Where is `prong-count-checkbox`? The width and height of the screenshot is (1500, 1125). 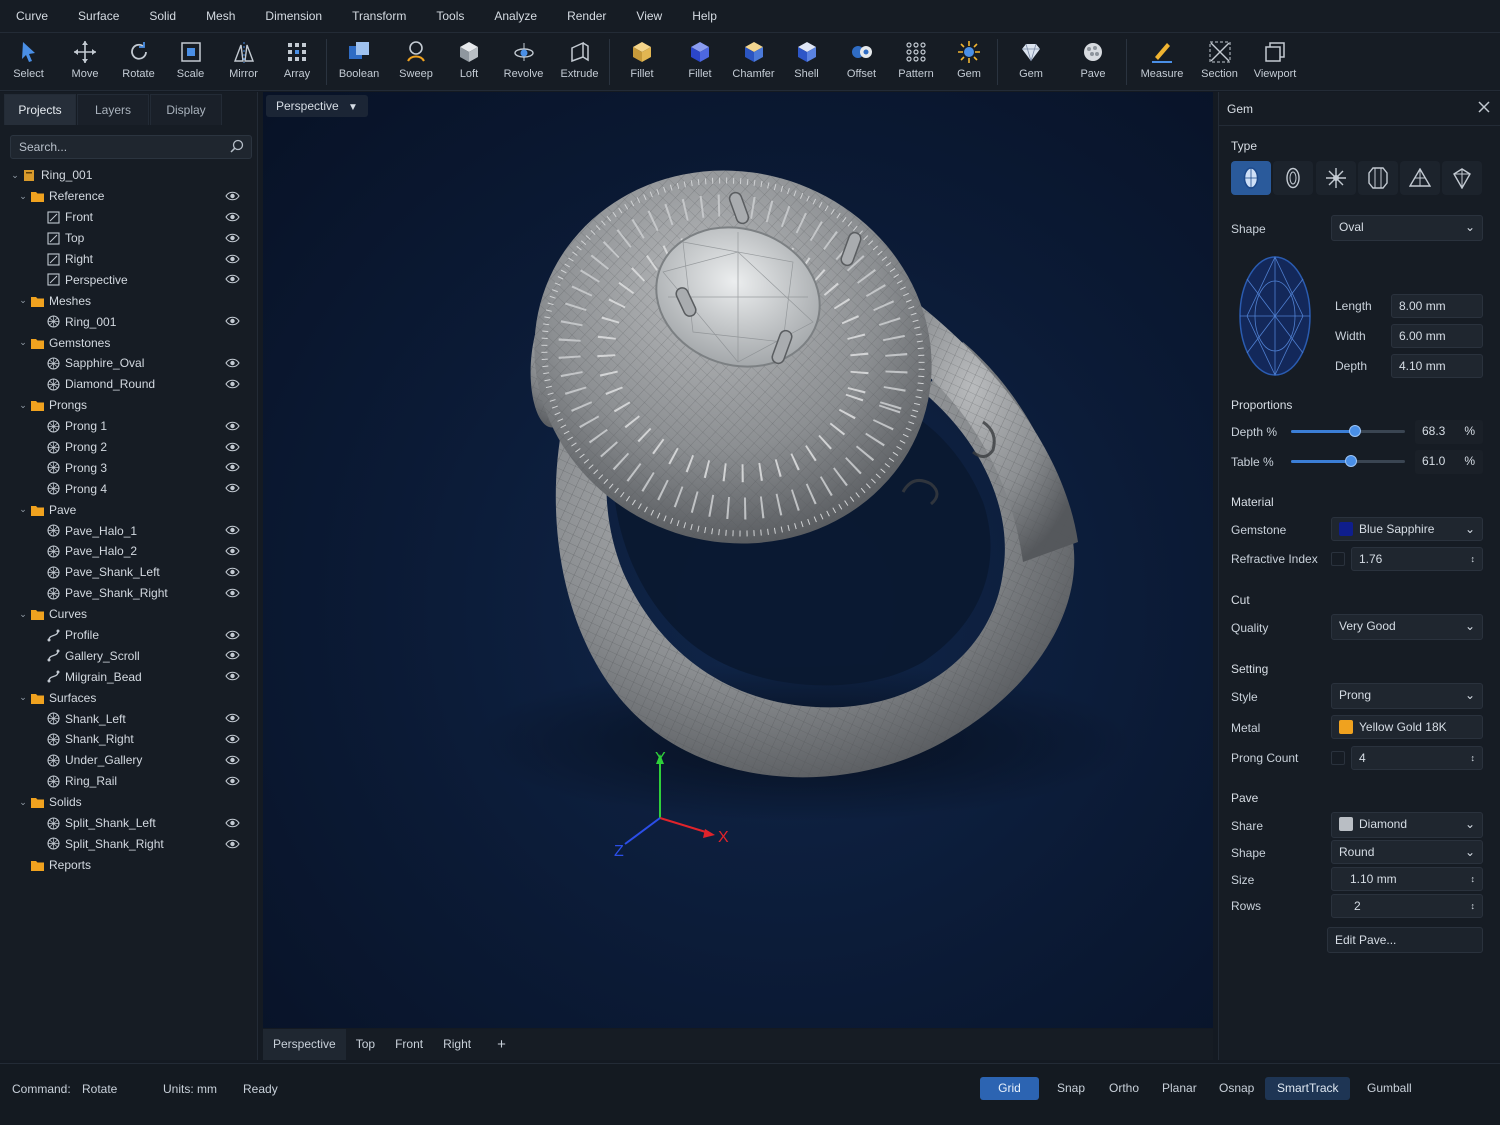
prong-count-checkbox is located at coordinates (1338, 758).